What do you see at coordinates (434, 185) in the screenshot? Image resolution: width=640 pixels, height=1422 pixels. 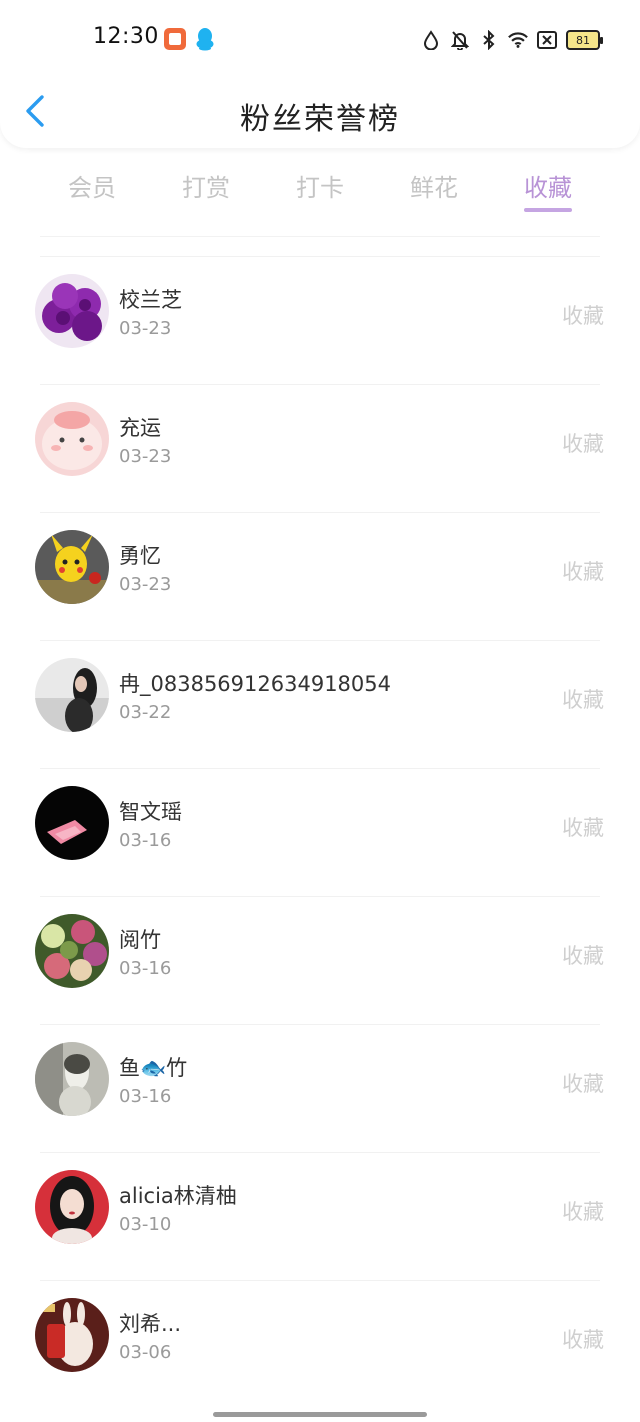 I see `tab-flowers: 鲜花` at bounding box center [434, 185].